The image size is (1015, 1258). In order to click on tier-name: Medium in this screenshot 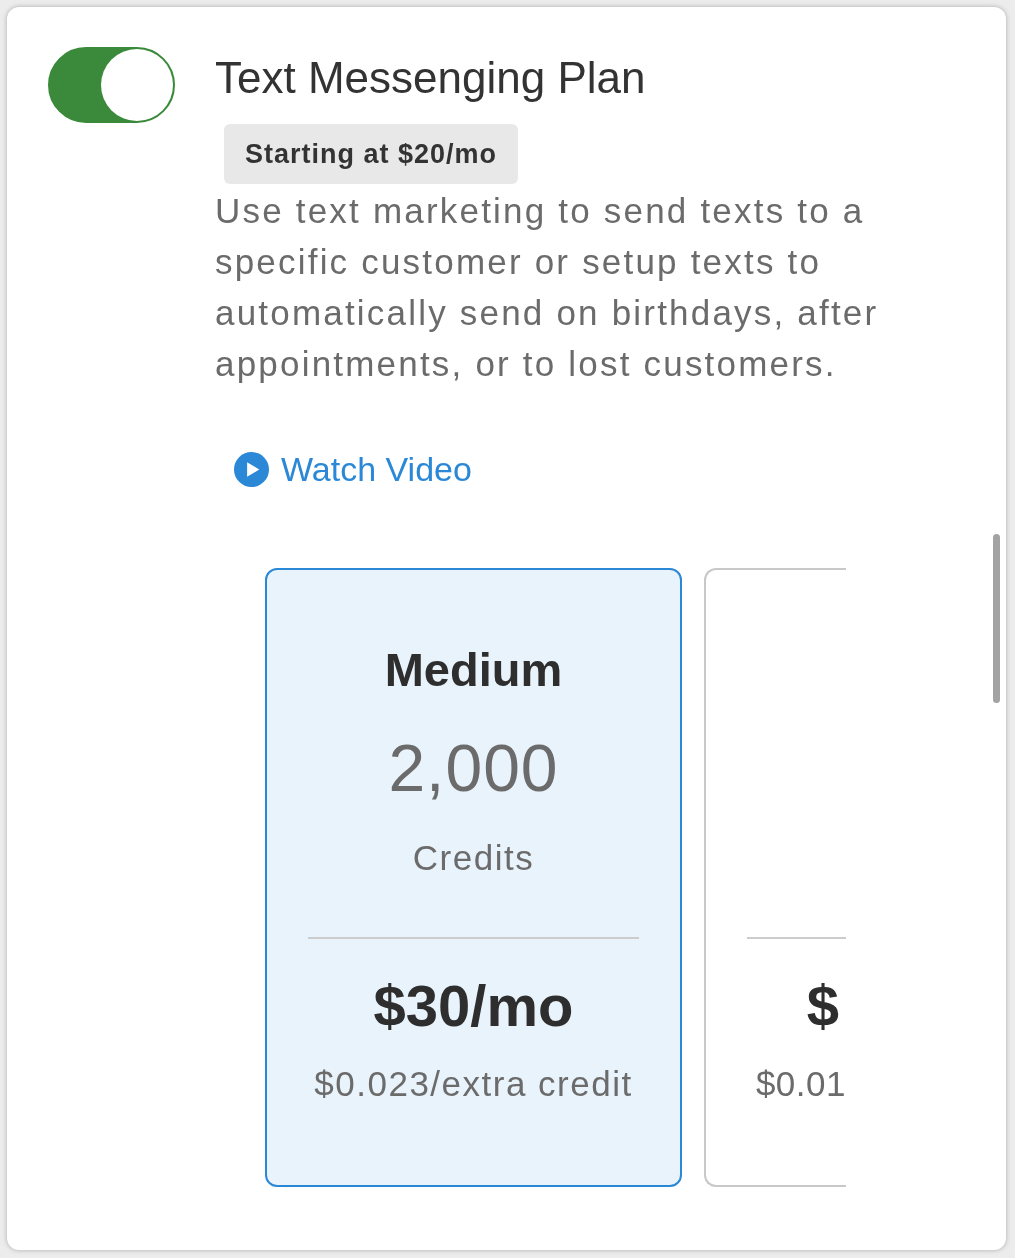, I will do `click(473, 670)`.